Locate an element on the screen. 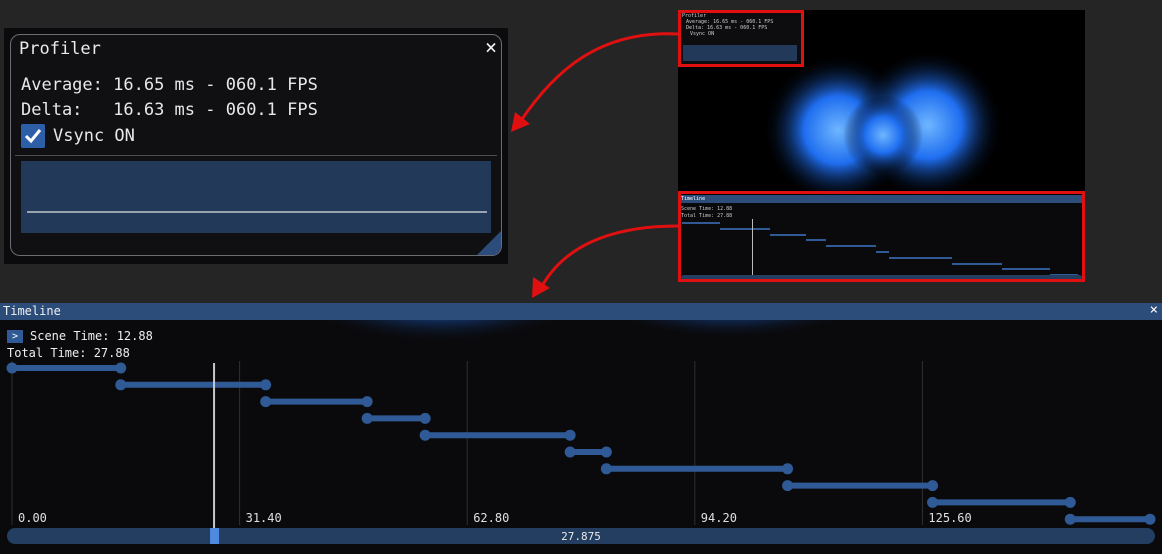 The height and width of the screenshot is (554, 1162). average-label: Average: is located at coordinates (62, 85).